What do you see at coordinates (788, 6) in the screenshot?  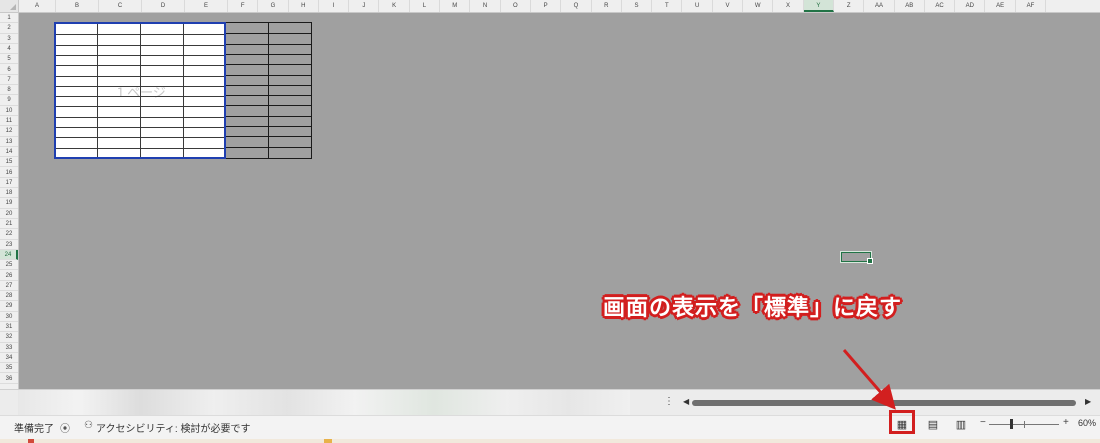 I see `column-header-x: X` at bounding box center [788, 6].